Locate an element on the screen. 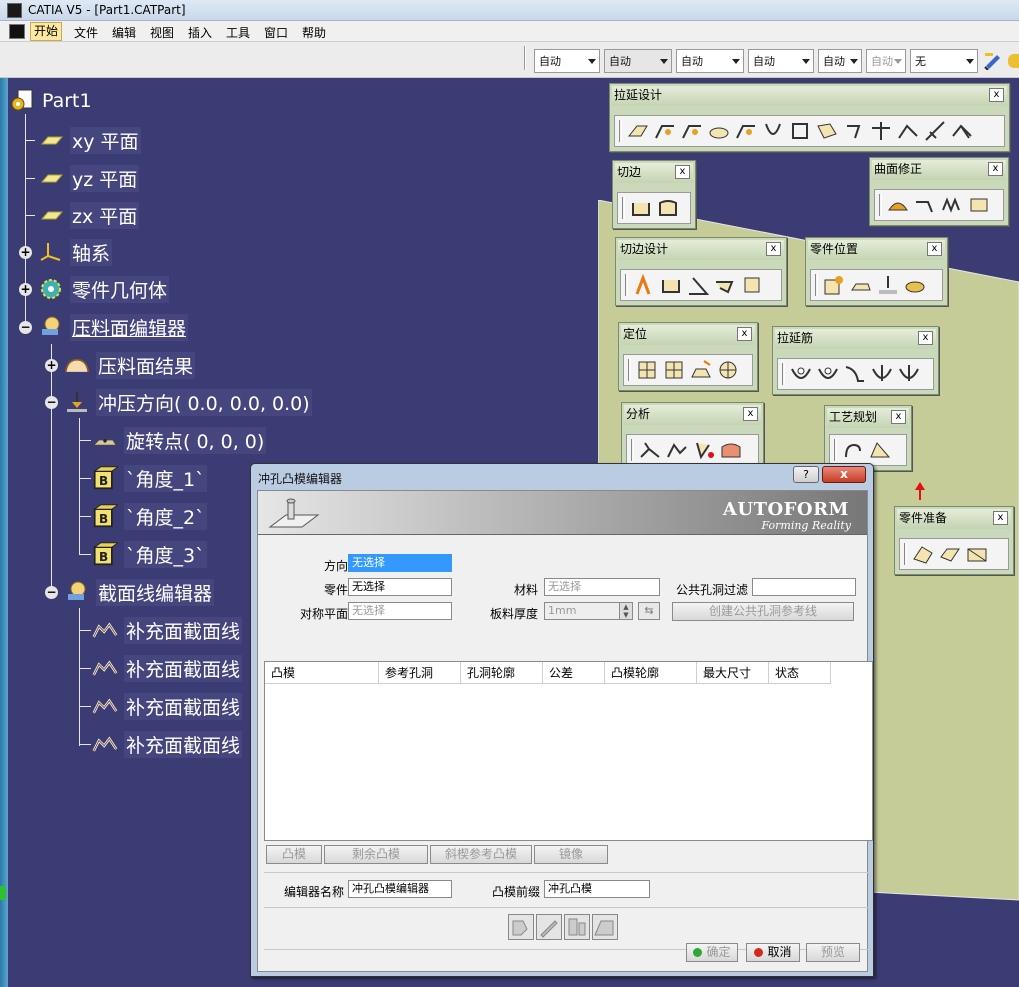 The image size is (1019, 987). symmetry-plane-field: 无选择 is located at coordinates (400, 611).